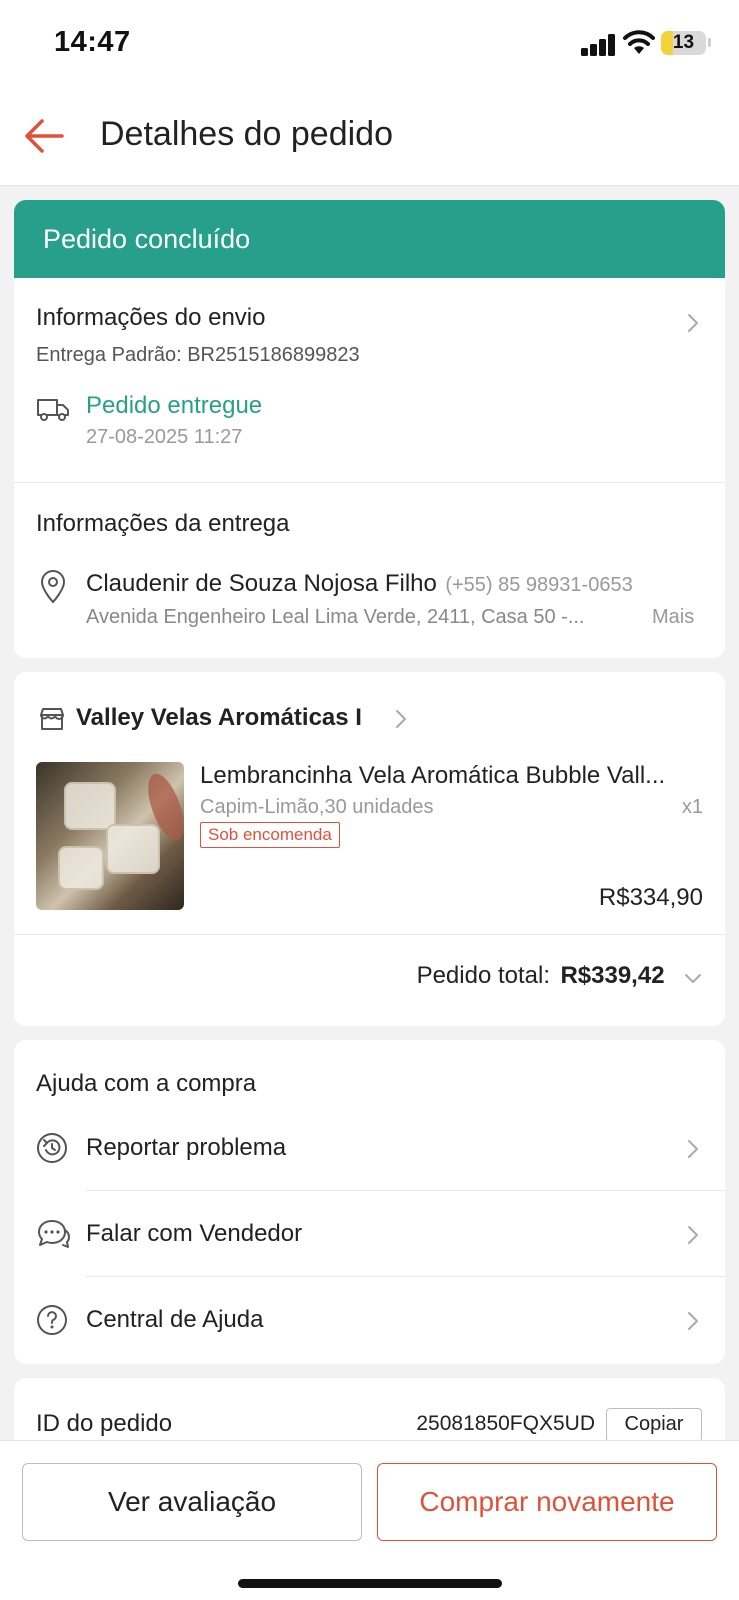  I want to click on help-icon, so click(52, 1320).